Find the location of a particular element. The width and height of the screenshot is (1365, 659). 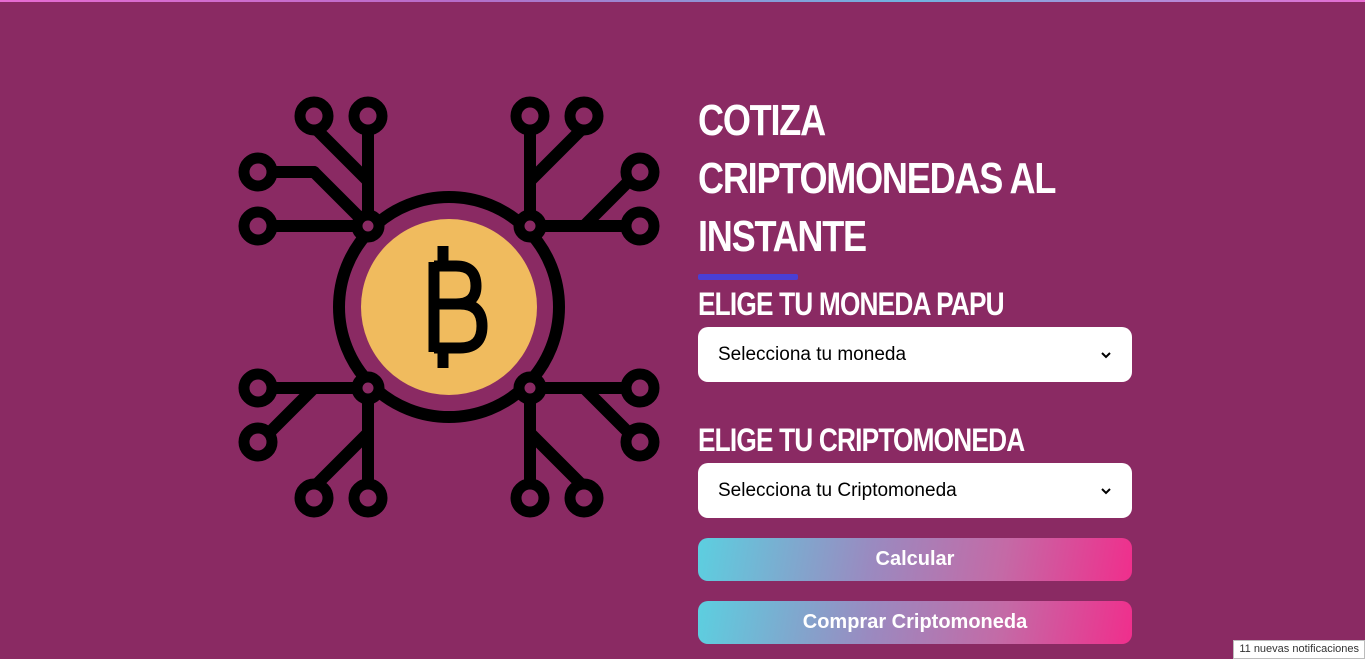

crypto-label: Elige tu Criptomoneda is located at coordinates (861, 440).